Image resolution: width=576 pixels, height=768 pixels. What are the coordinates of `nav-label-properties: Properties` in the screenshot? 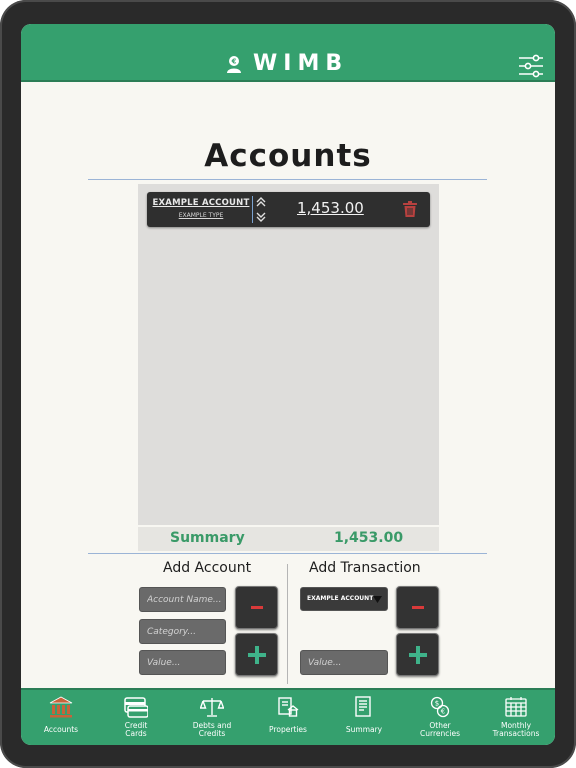 It's located at (288, 729).